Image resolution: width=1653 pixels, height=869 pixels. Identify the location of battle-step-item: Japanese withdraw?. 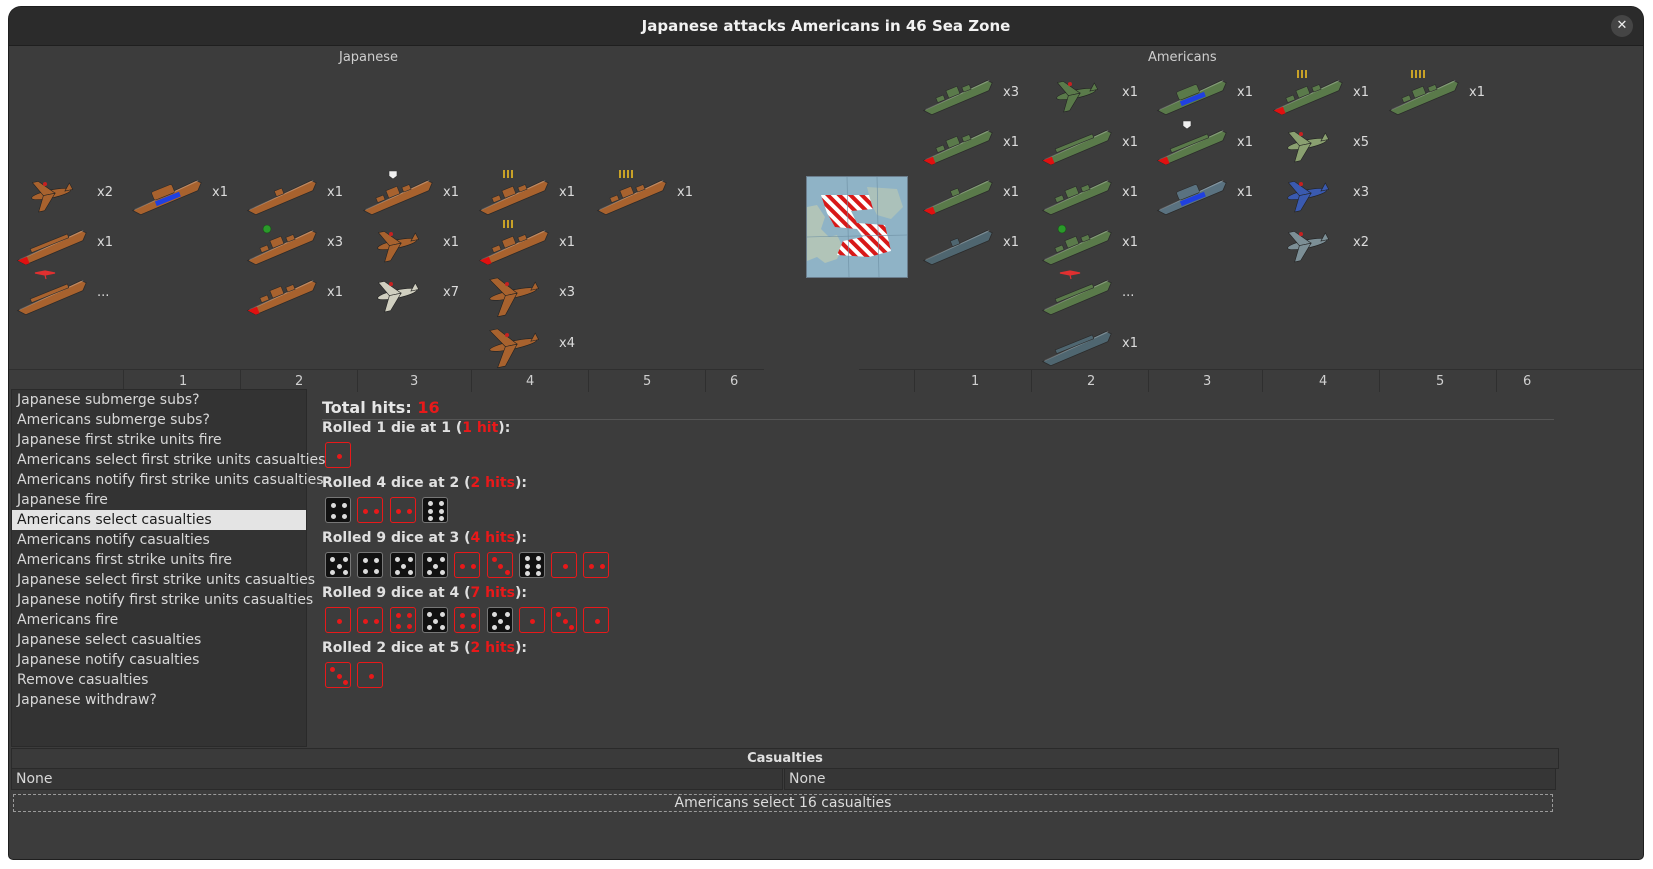
(159, 700).